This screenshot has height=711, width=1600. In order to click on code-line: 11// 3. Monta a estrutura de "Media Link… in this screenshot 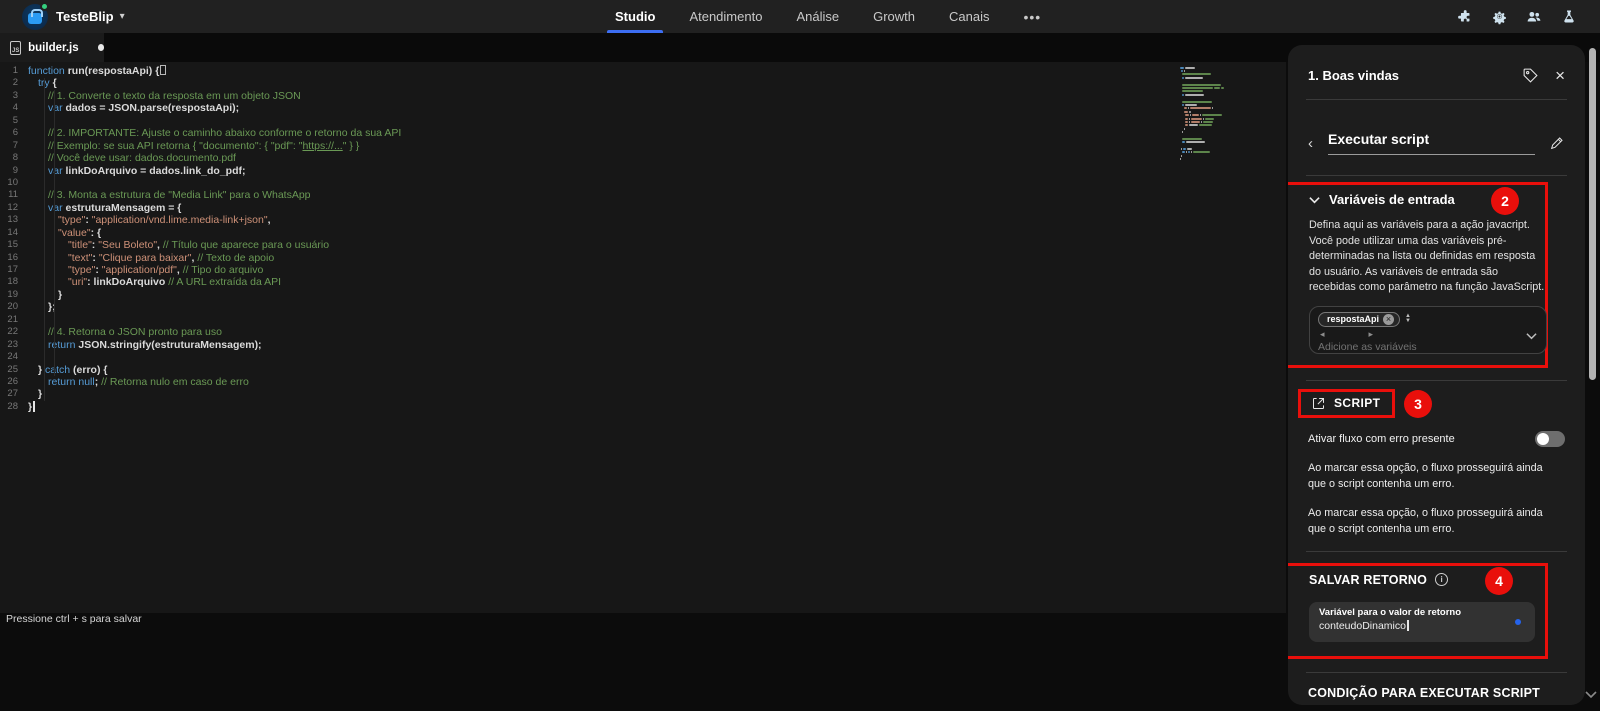, I will do `click(643, 195)`.